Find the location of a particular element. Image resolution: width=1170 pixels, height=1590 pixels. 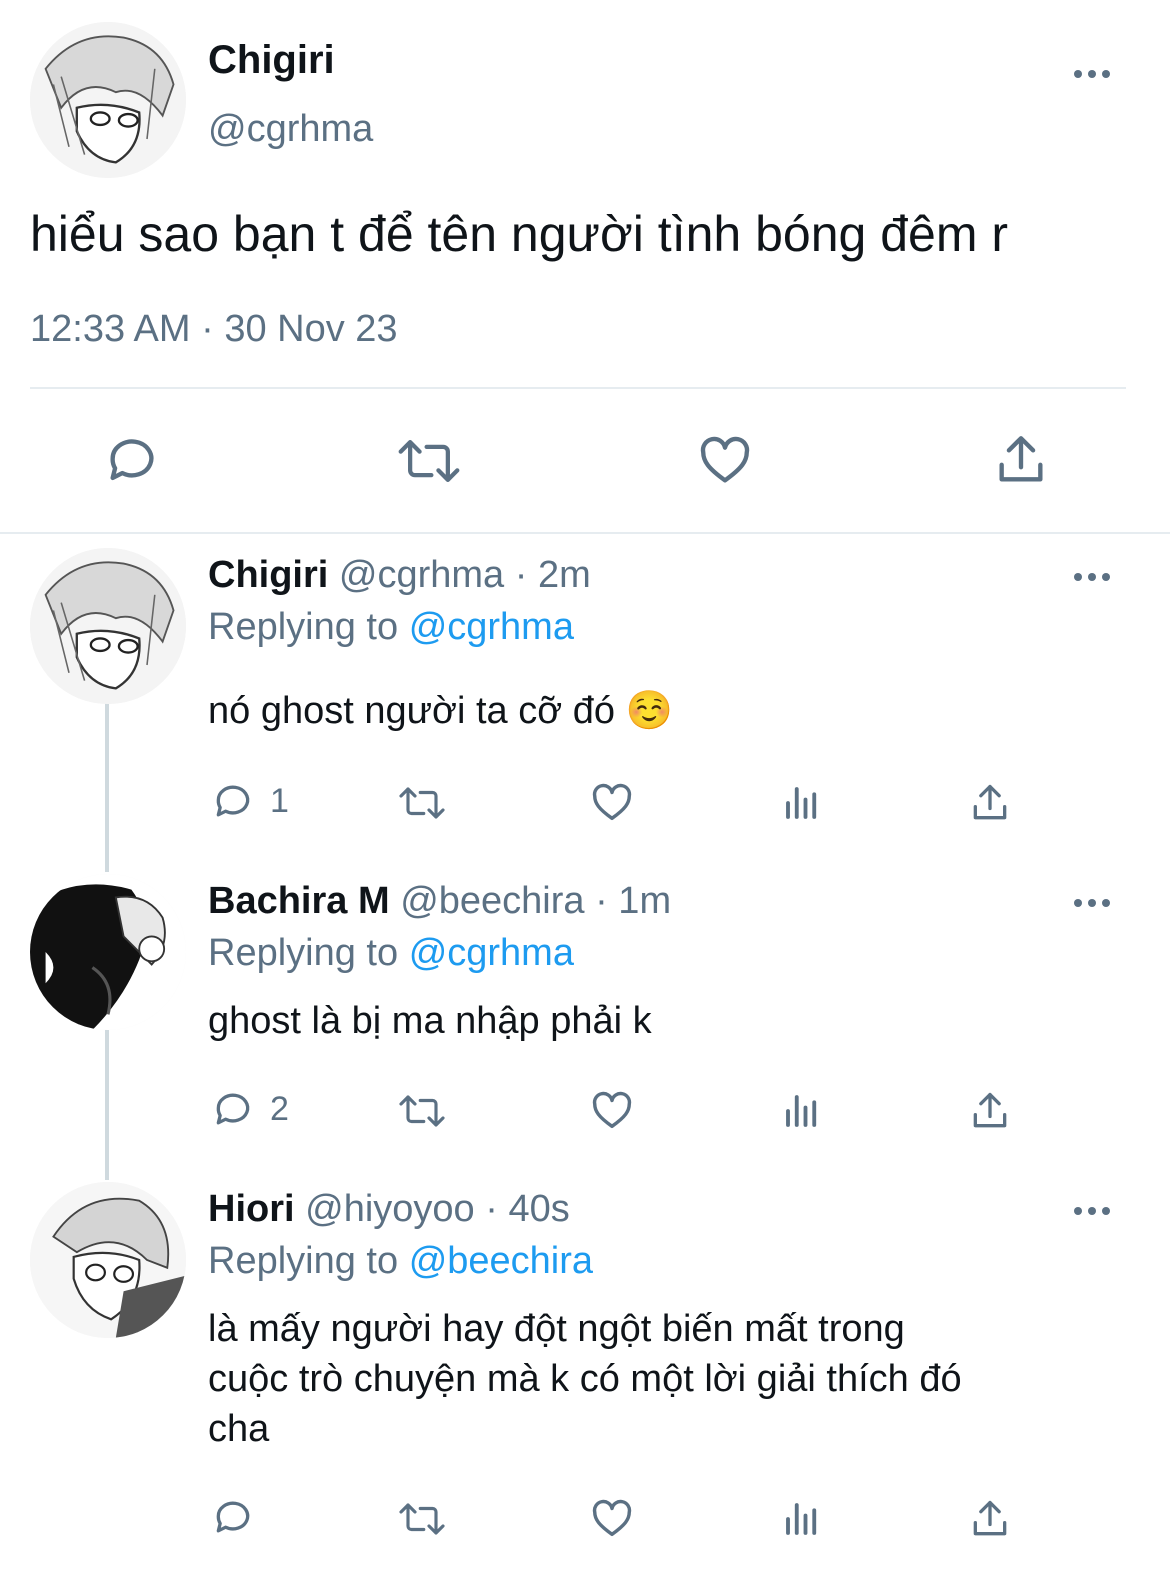

reply-handle: @hiyoyoo is located at coordinates (390, 1209).